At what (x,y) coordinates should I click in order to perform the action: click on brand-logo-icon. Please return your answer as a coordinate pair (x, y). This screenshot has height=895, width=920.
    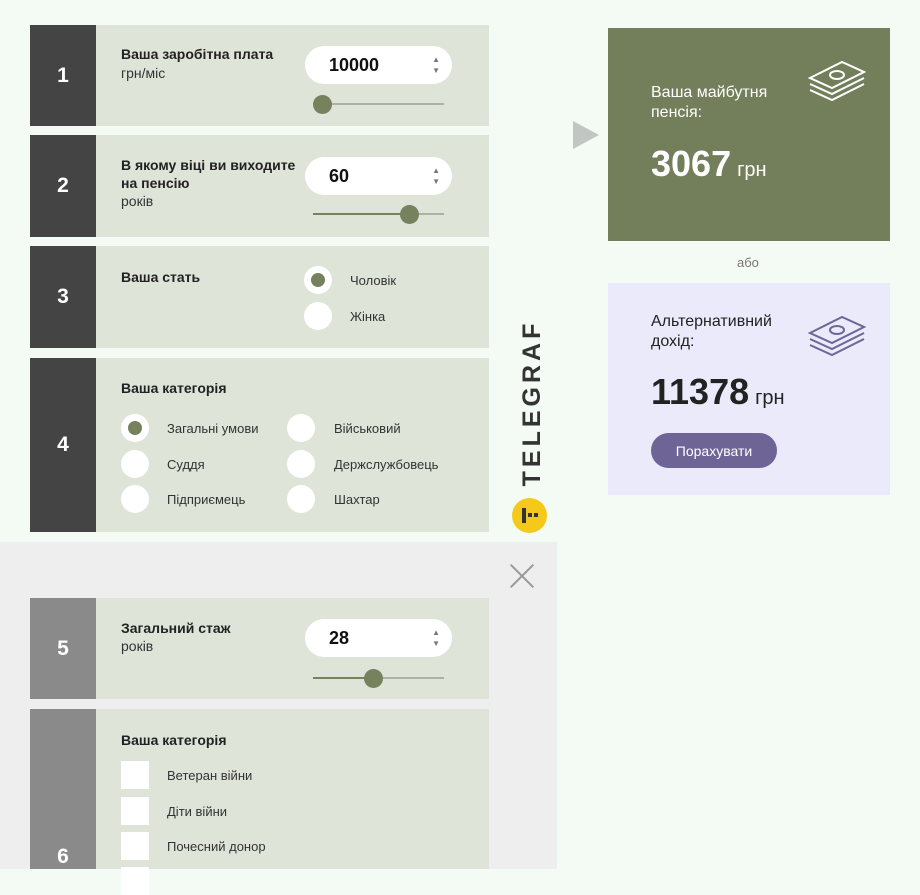
    Looking at the image, I should click on (529, 515).